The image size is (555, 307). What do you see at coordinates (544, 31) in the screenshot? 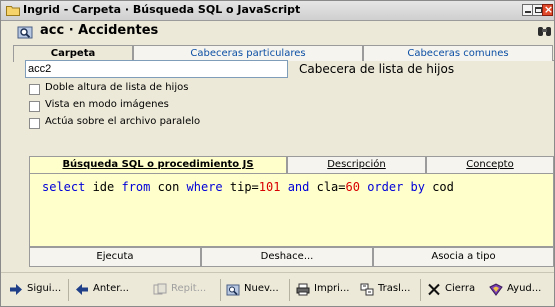
I see `binoculars-icon` at bounding box center [544, 31].